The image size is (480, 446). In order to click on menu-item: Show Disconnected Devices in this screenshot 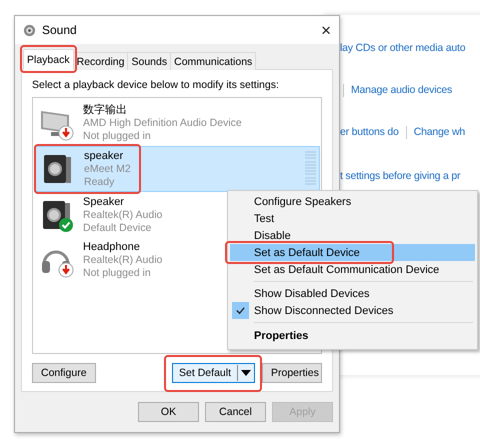, I will do `click(352, 310)`.